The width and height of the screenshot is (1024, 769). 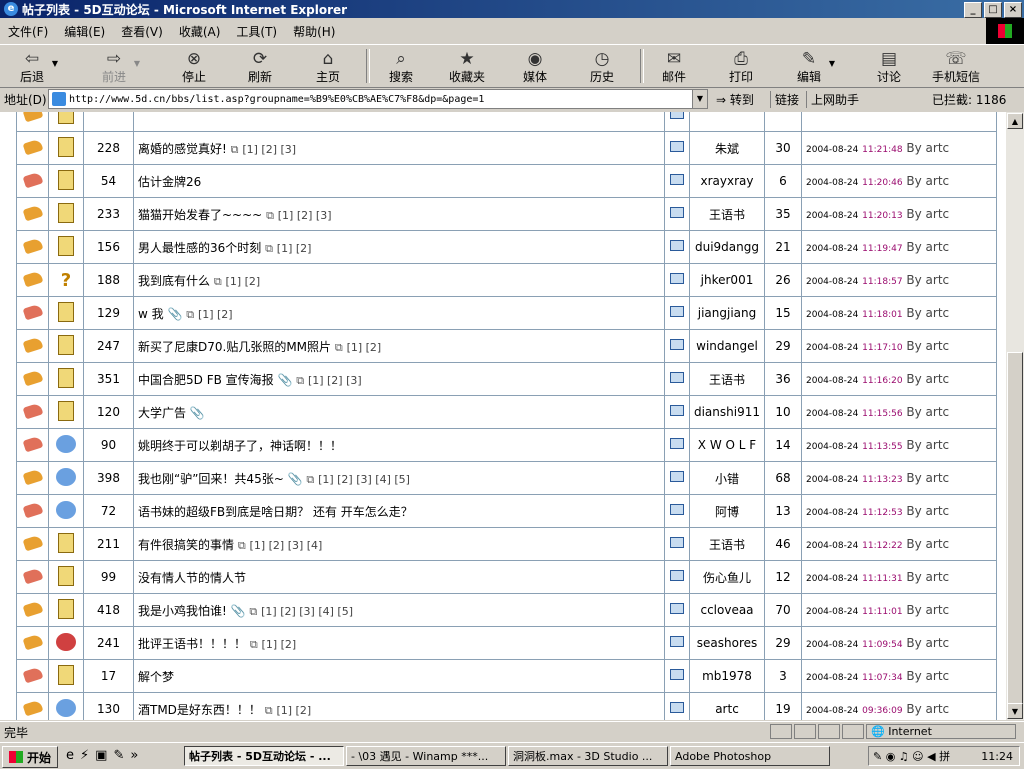 I want to click on thread-author: 阿博, so click(x=727, y=511).